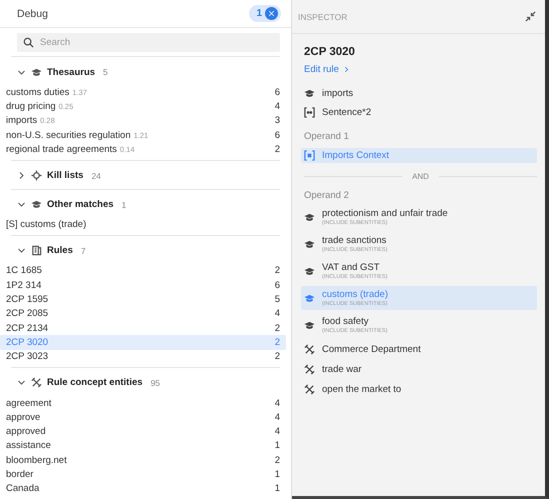 The width and height of the screenshot is (549, 499). What do you see at coordinates (24, 285) in the screenshot?
I see `list-item-label: 1P2 314` at bounding box center [24, 285].